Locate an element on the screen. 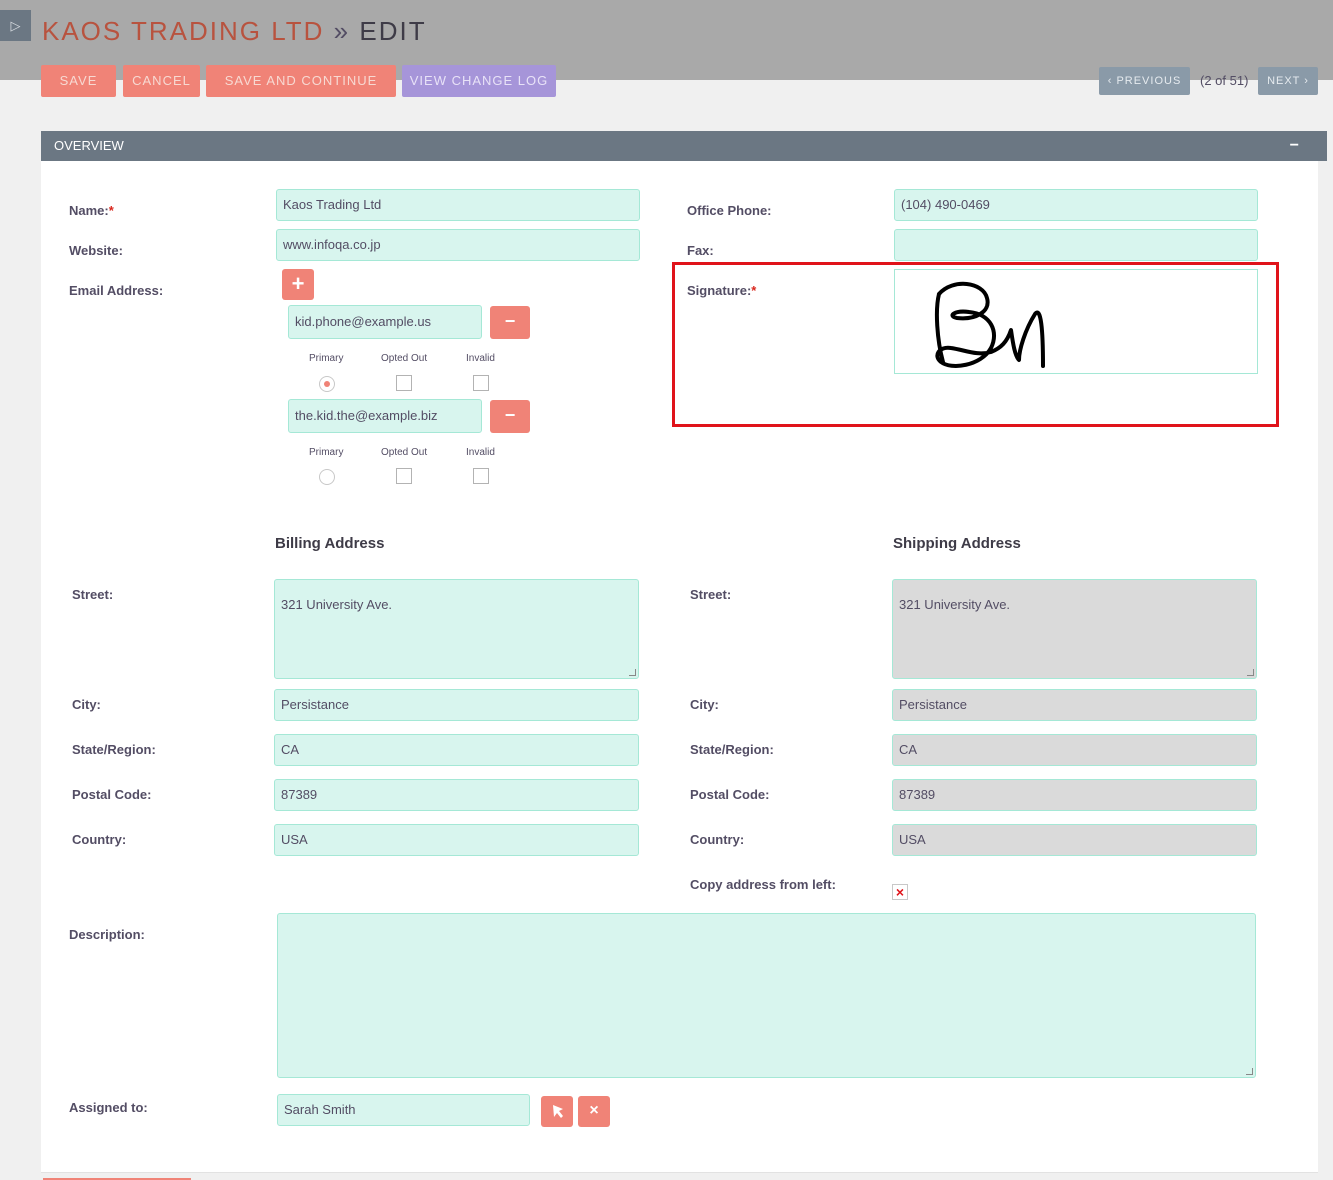  next-label: NEXT is located at coordinates (1284, 81).